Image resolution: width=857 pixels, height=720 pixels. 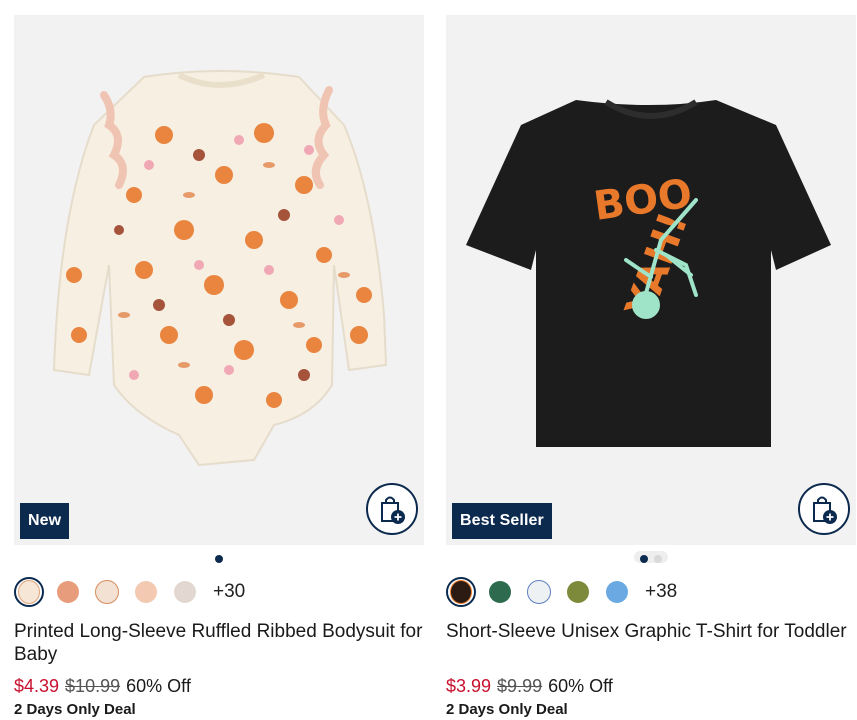 I want to click on new-badge: New, so click(x=45, y=521).